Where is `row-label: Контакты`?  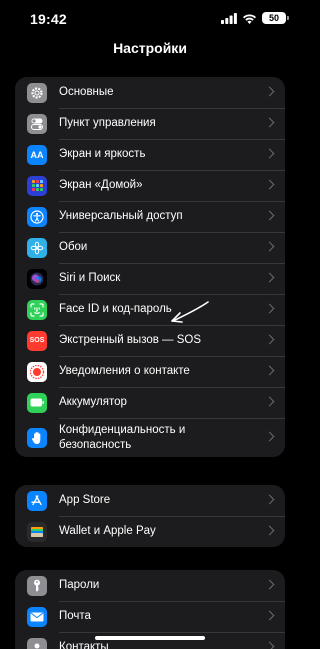
row-label: Контакты is located at coordinates (84, 645).